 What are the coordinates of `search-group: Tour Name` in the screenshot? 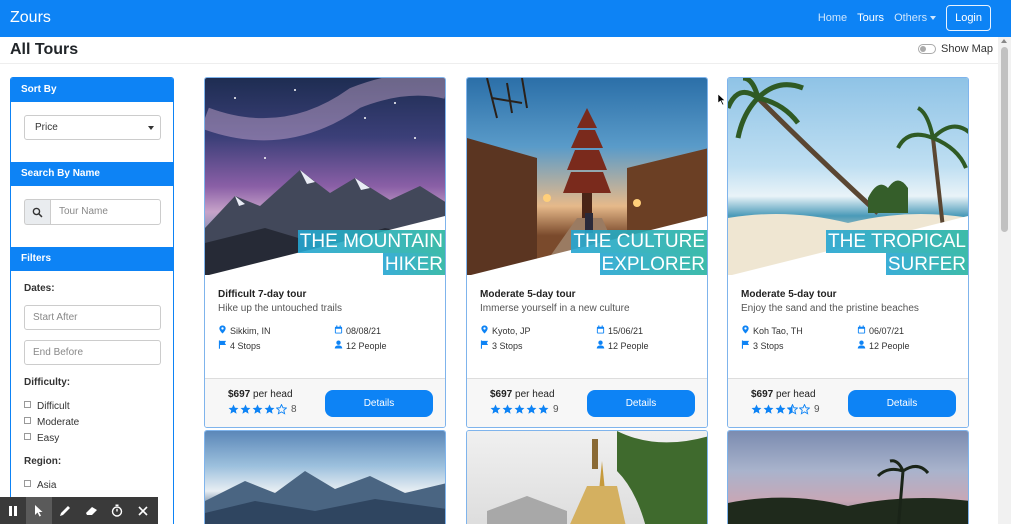 It's located at (92, 212).